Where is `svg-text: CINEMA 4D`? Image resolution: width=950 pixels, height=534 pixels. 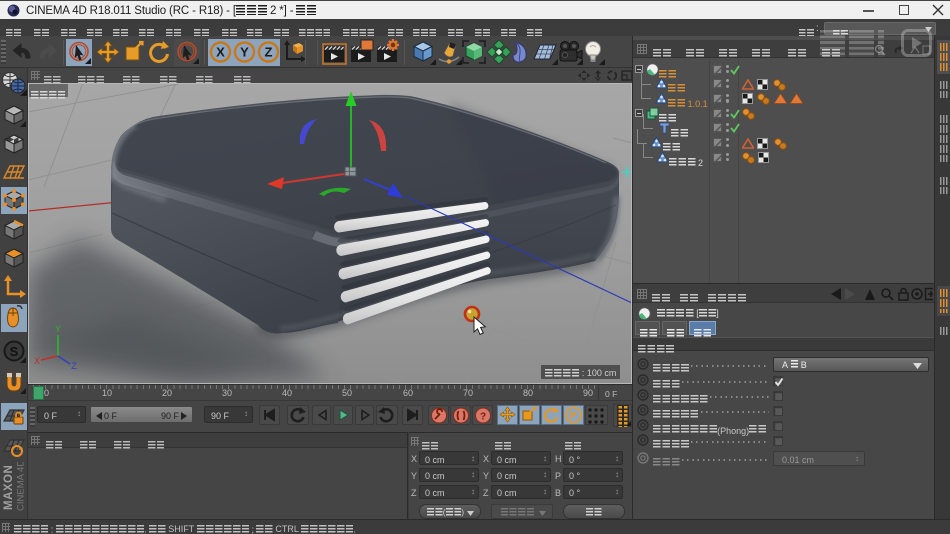 svg-text: CINEMA 4D is located at coordinates (21, 486).